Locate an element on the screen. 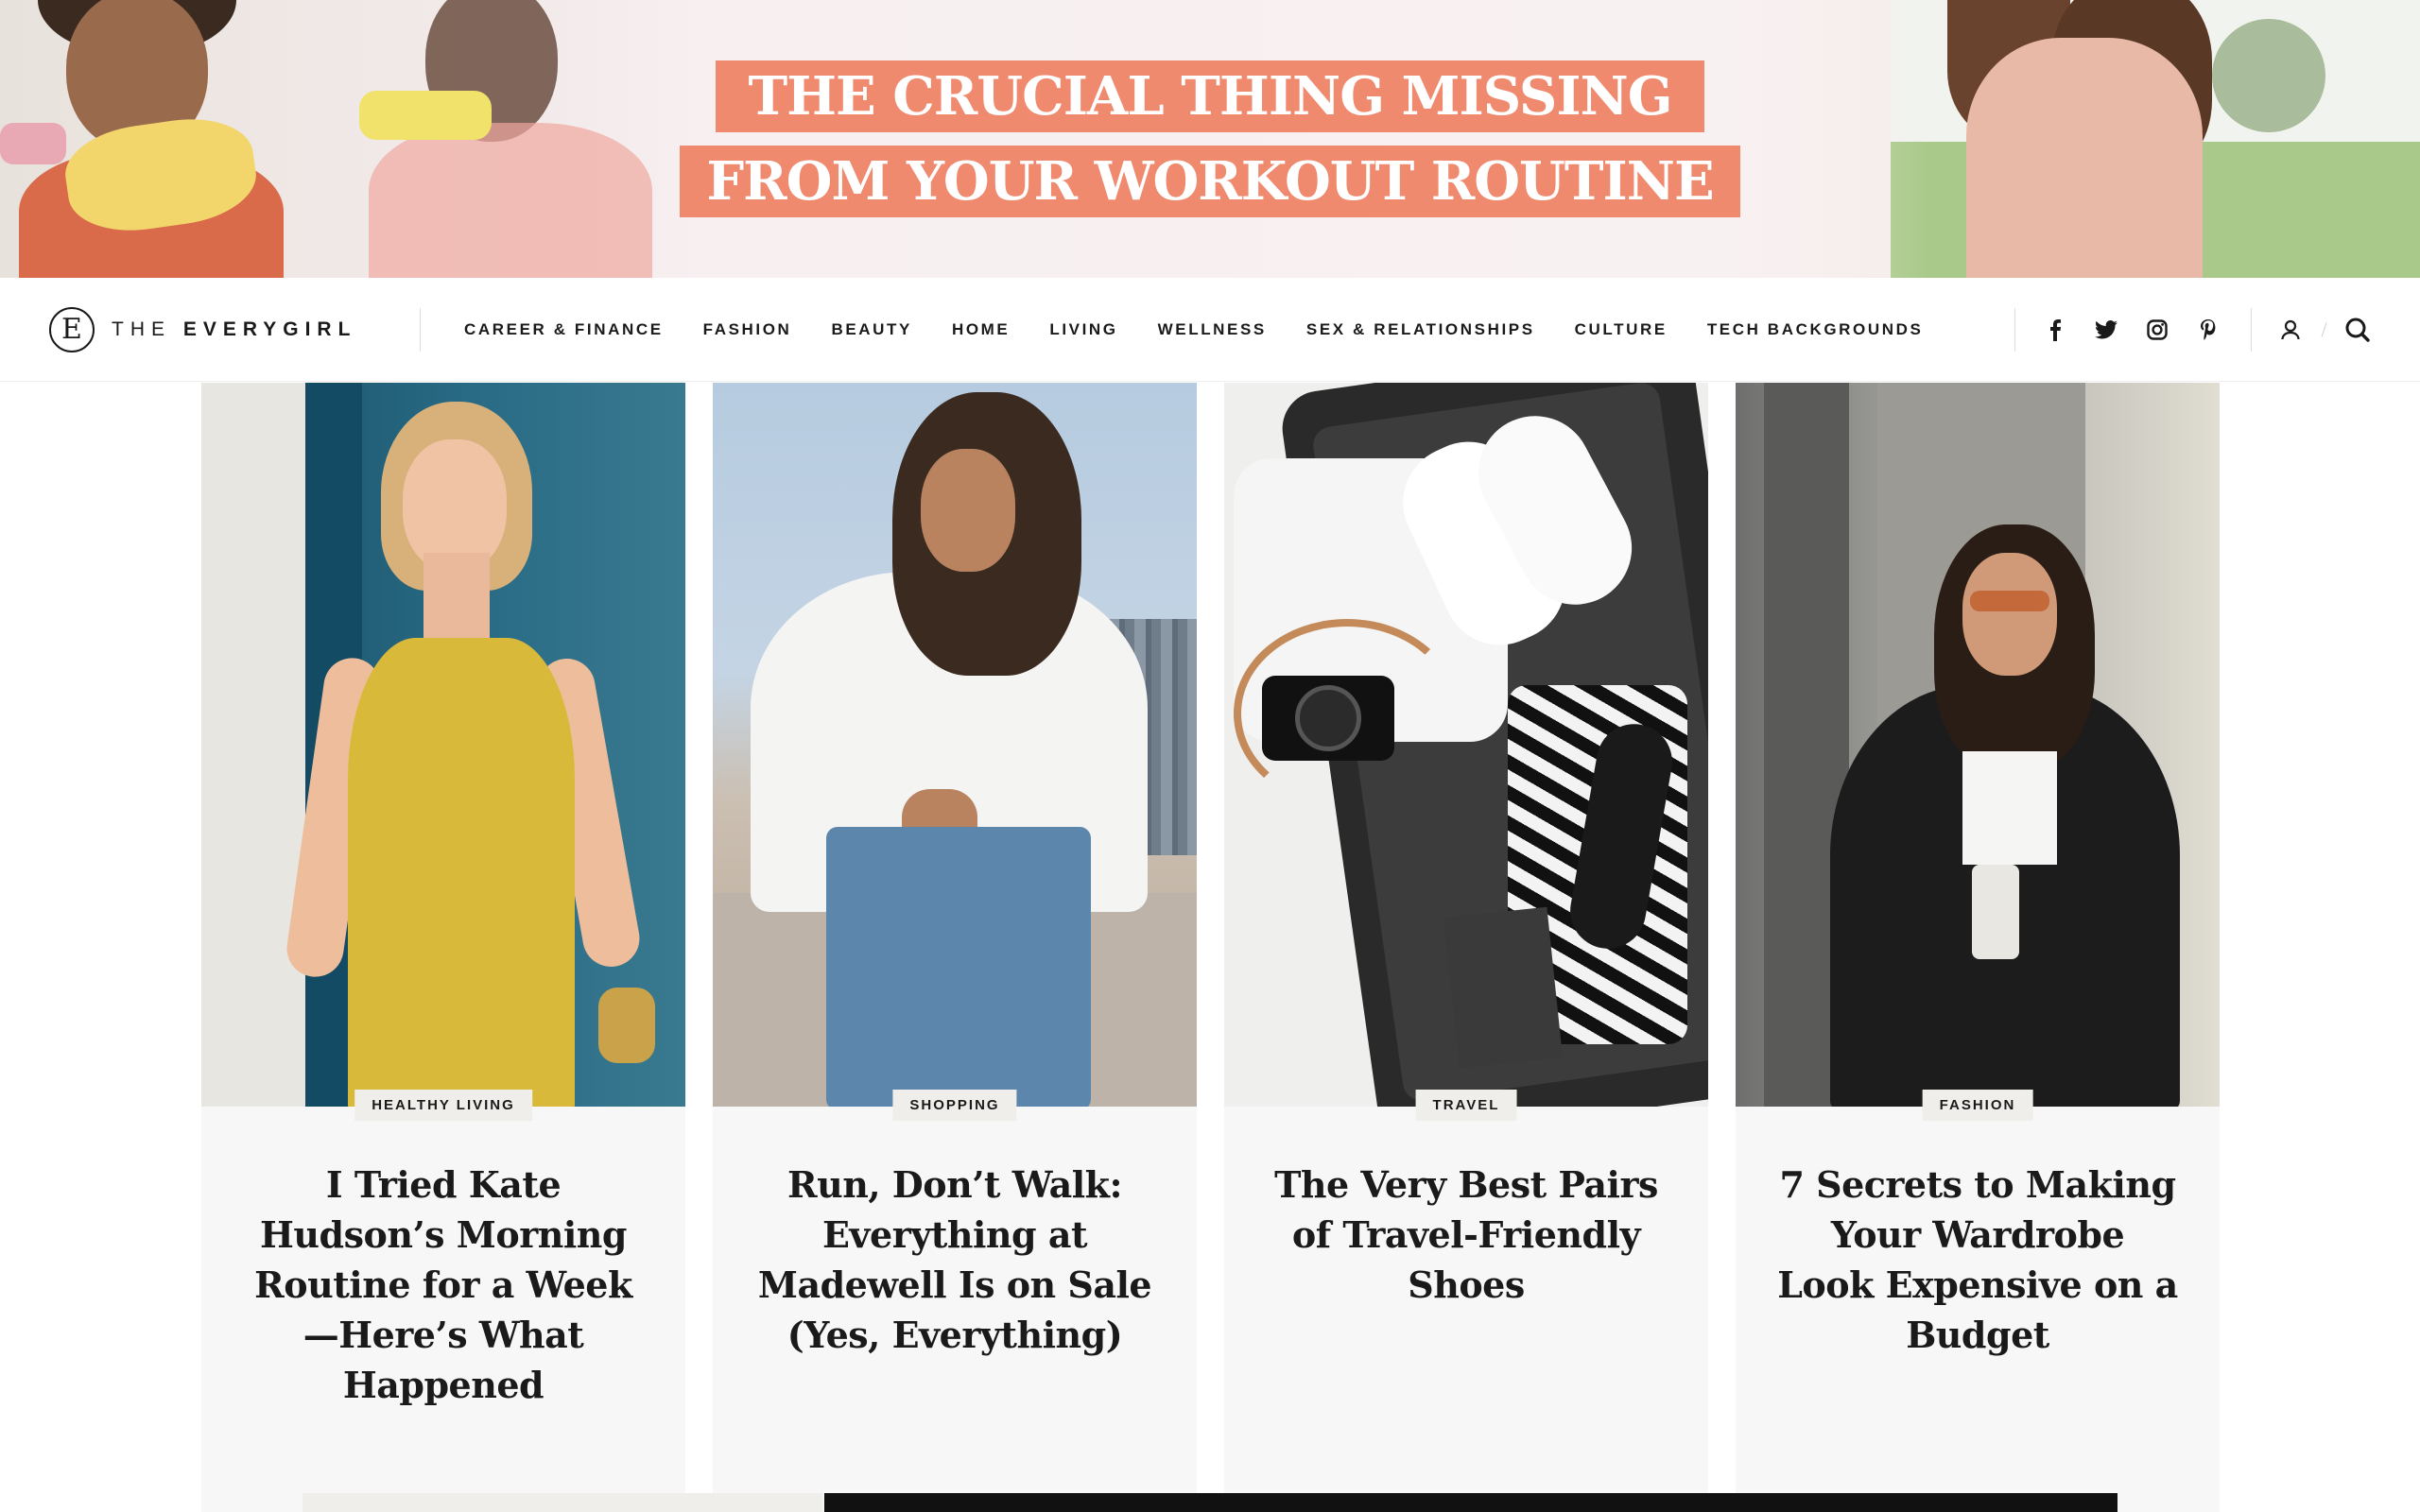  banner-fade is located at coordinates (1786, 139).